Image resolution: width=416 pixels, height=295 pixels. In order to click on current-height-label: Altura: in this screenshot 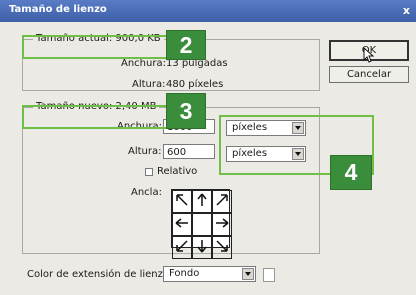, I will do `click(149, 84)`.